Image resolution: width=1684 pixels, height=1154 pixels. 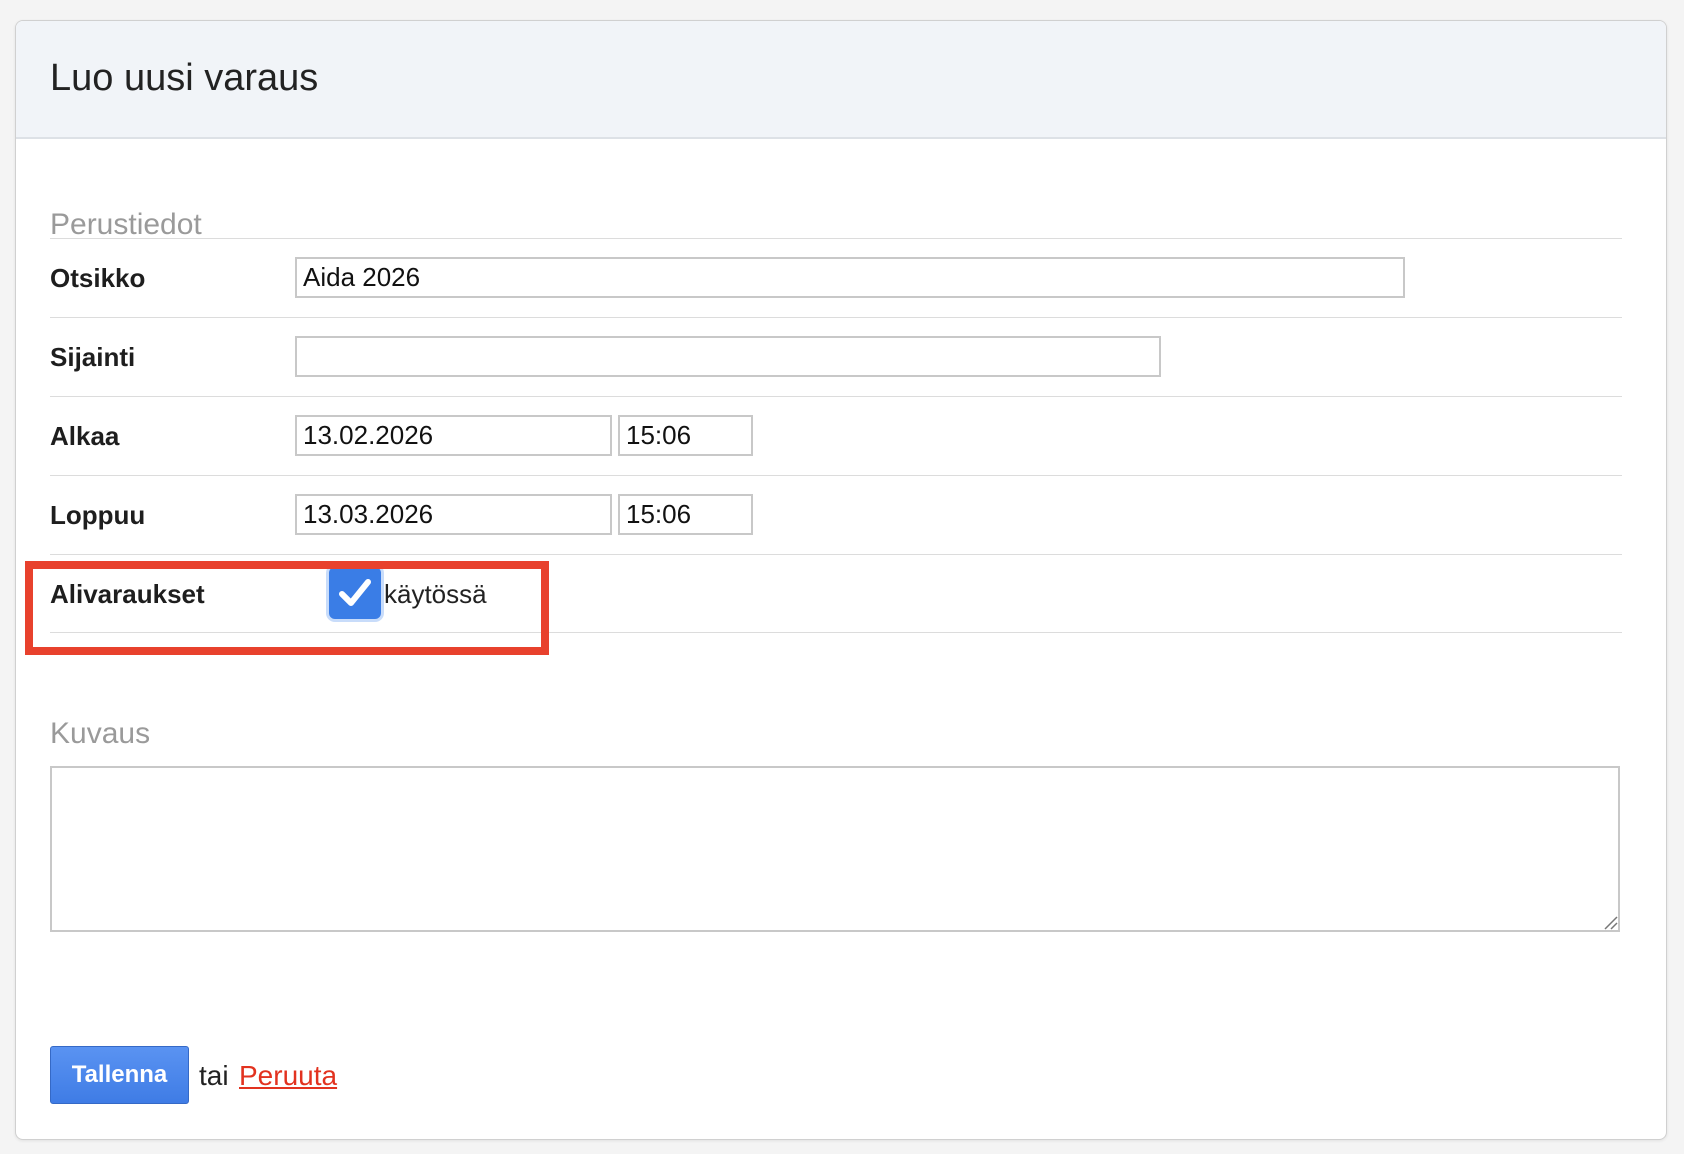 What do you see at coordinates (93, 357) in the screenshot?
I see `location-label: Sijainti` at bounding box center [93, 357].